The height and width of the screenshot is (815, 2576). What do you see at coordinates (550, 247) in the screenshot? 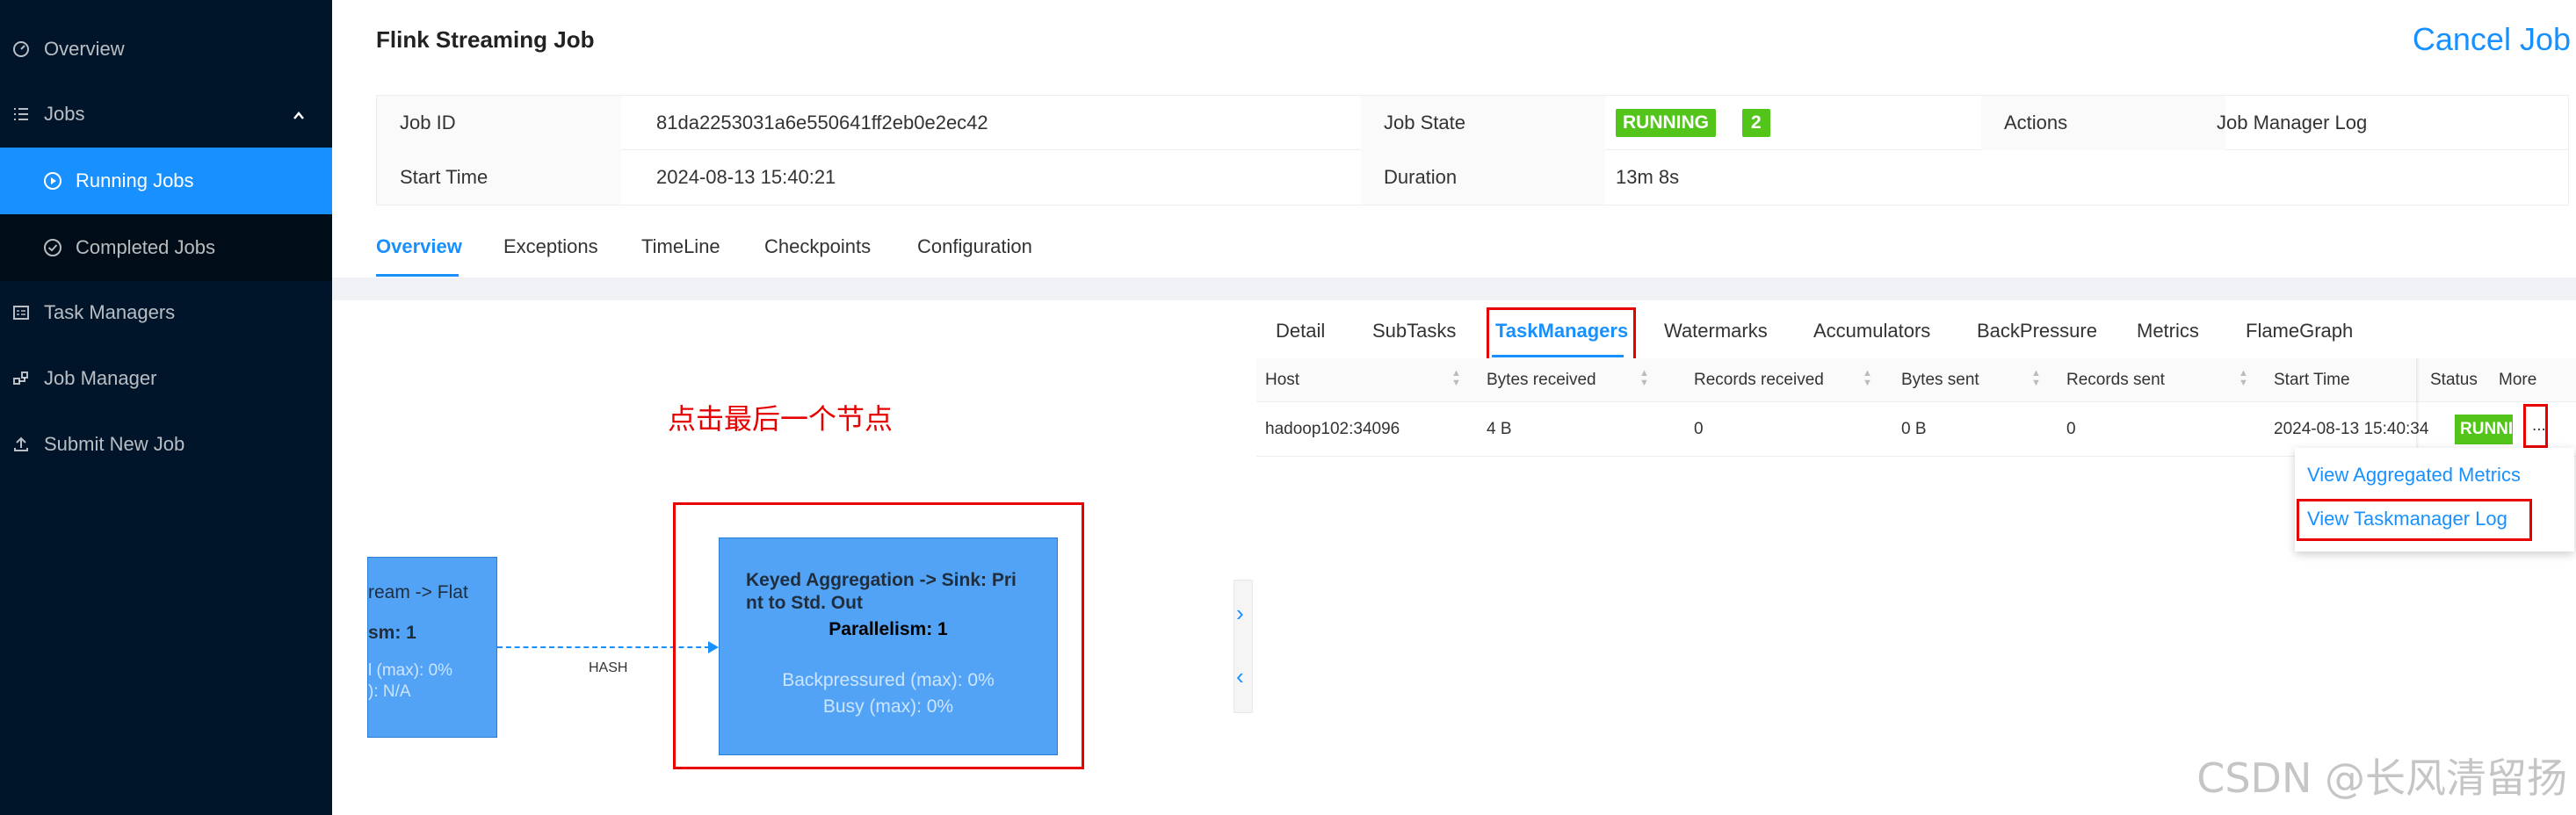
I see `tab-exceptions: Exceptions` at bounding box center [550, 247].